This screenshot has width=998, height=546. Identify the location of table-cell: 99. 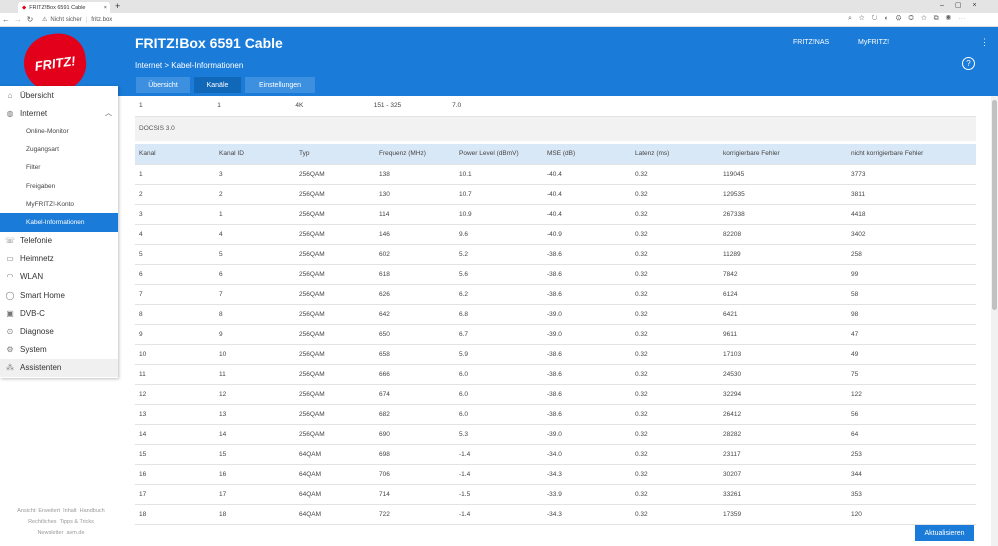
(911, 274).